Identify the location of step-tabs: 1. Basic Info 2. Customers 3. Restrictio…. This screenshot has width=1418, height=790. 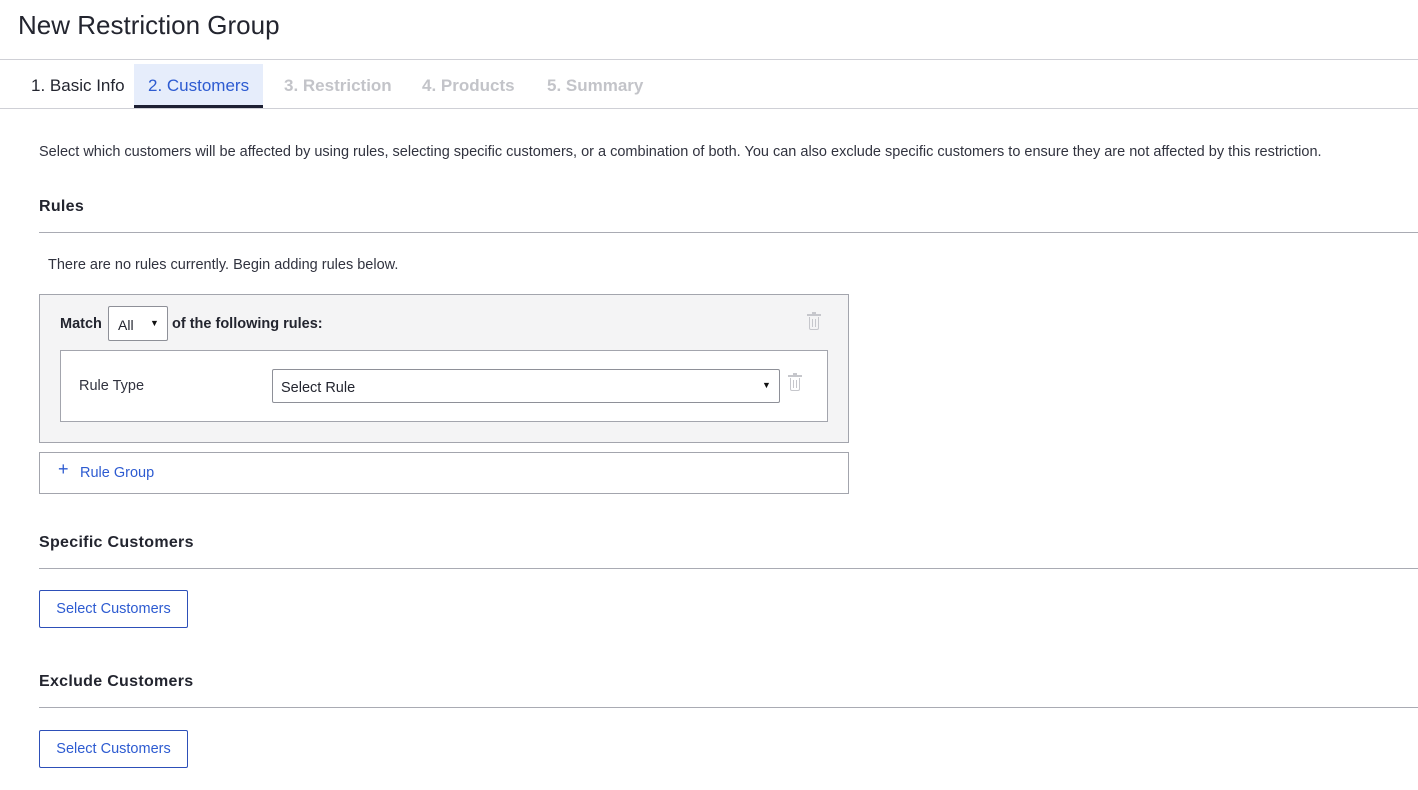
(709, 84).